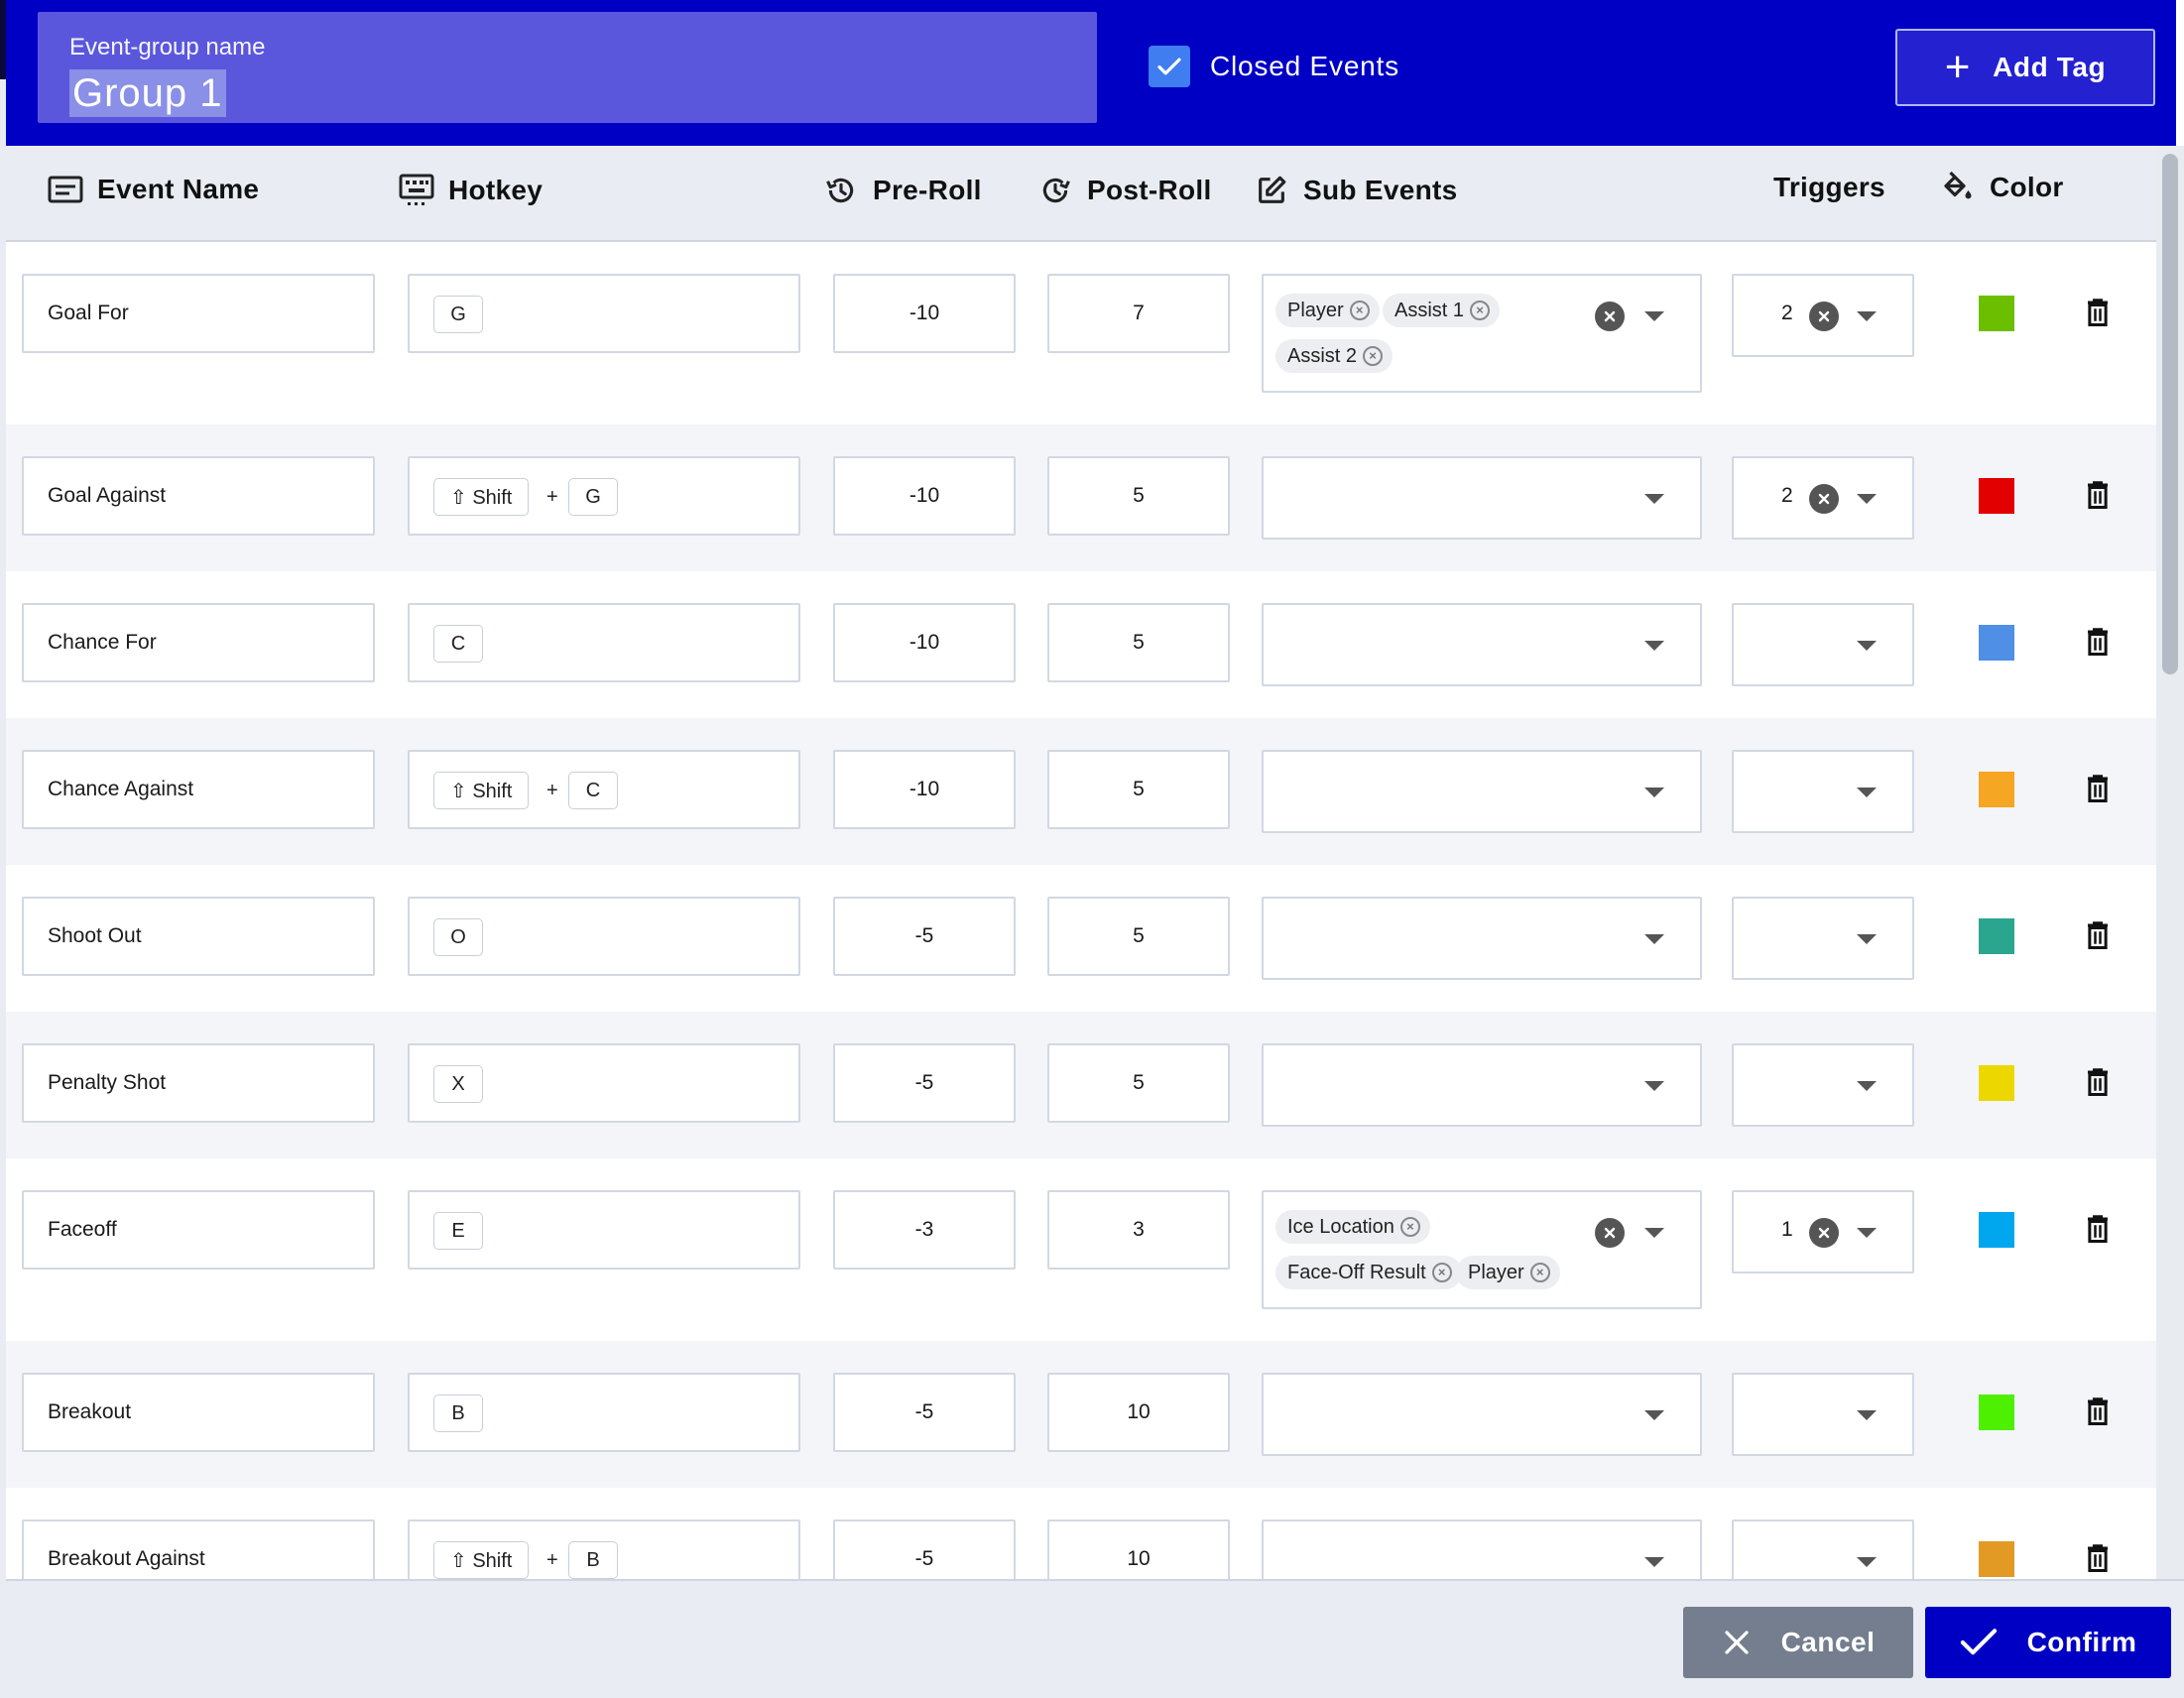  I want to click on hotkey-input: ⇧ Shift + B, so click(604, 1549).